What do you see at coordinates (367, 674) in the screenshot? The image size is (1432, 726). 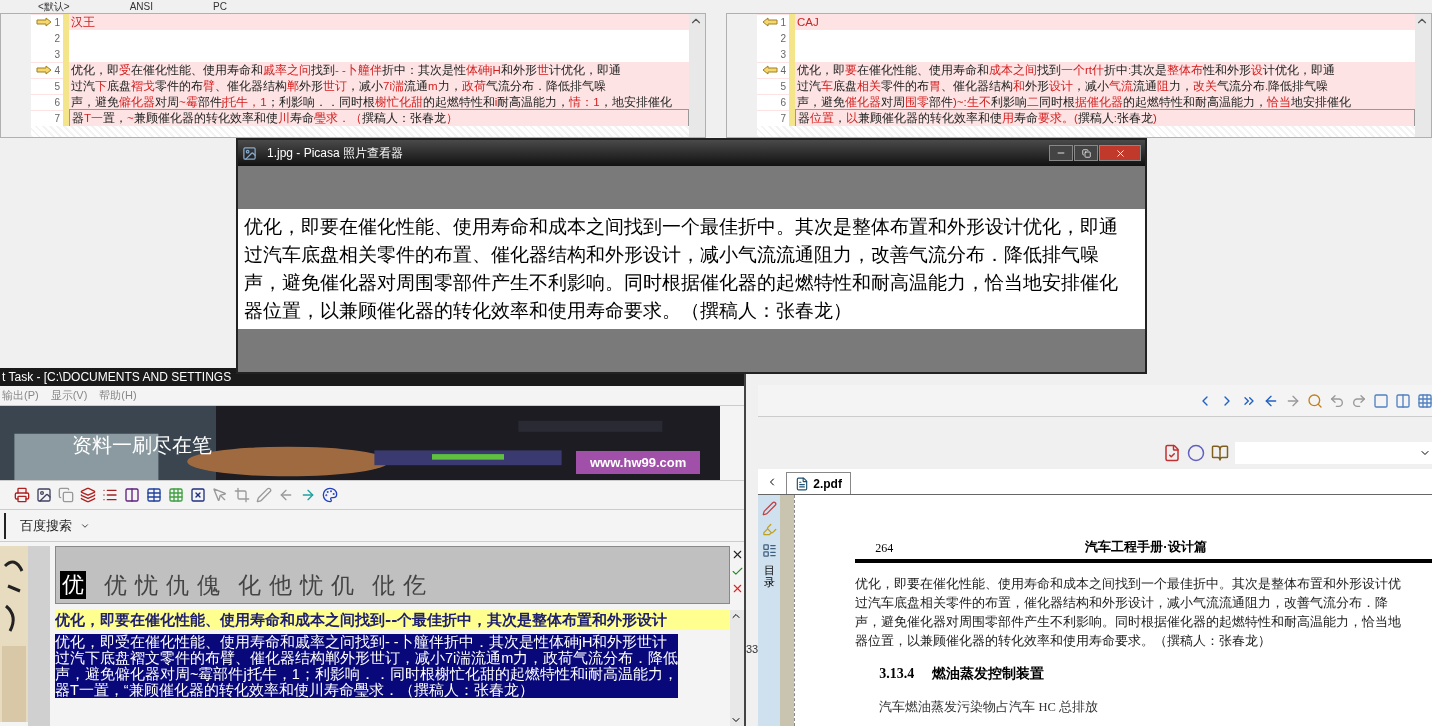 I see `recognized-line: 声，避免僻化器对周~霉部件j托牛，1；利影响．．同时根榭忙化甜的起燃特性和i耐高温能力，` at bounding box center [367, 674].